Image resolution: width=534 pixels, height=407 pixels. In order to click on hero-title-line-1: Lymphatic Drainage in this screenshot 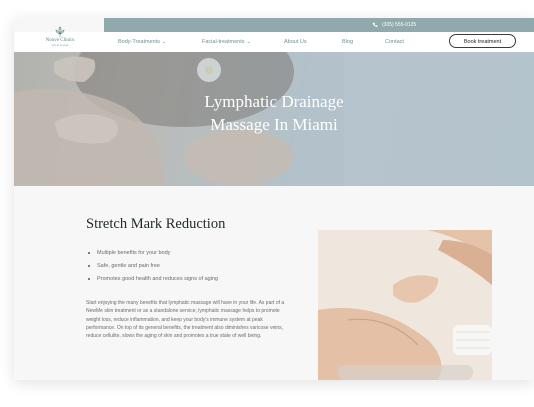, I will do `click(274, 101)`.